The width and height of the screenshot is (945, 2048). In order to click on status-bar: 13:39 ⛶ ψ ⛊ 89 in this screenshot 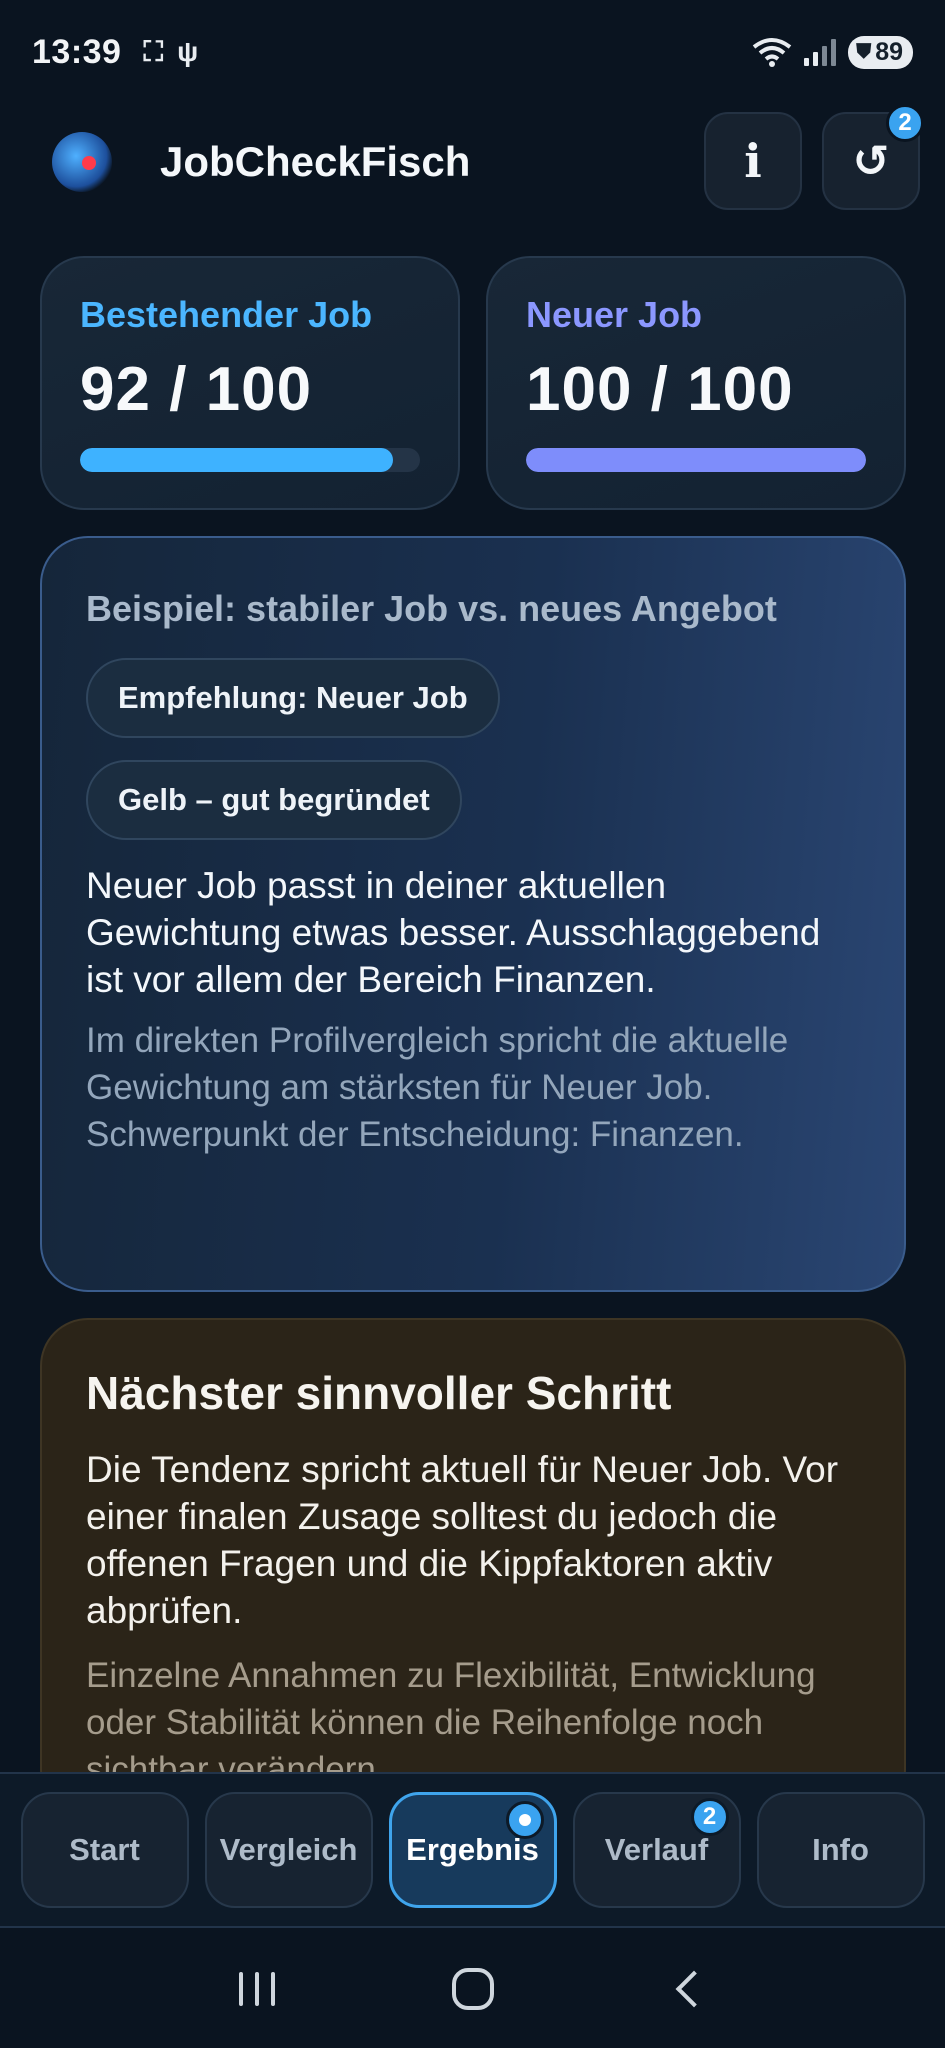, I will do `click(472, 52)`.